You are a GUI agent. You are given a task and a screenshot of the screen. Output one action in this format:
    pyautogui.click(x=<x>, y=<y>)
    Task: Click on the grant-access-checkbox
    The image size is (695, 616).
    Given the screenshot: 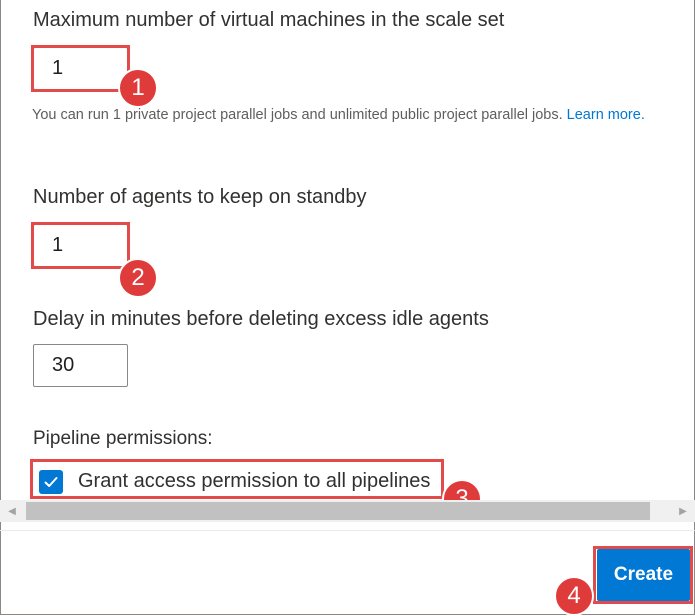 What is the action you would take?
    pyautogui.click(x=51, y=482)
    